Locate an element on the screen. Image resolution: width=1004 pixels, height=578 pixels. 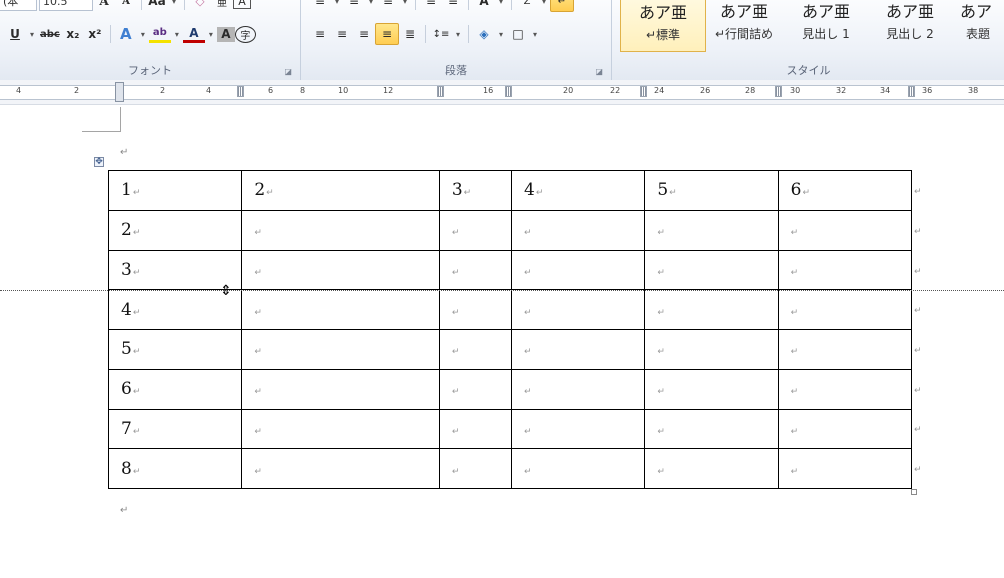
style-no-spacing: あア亜 ↵行間詰め is located at coordinates (744, 25).